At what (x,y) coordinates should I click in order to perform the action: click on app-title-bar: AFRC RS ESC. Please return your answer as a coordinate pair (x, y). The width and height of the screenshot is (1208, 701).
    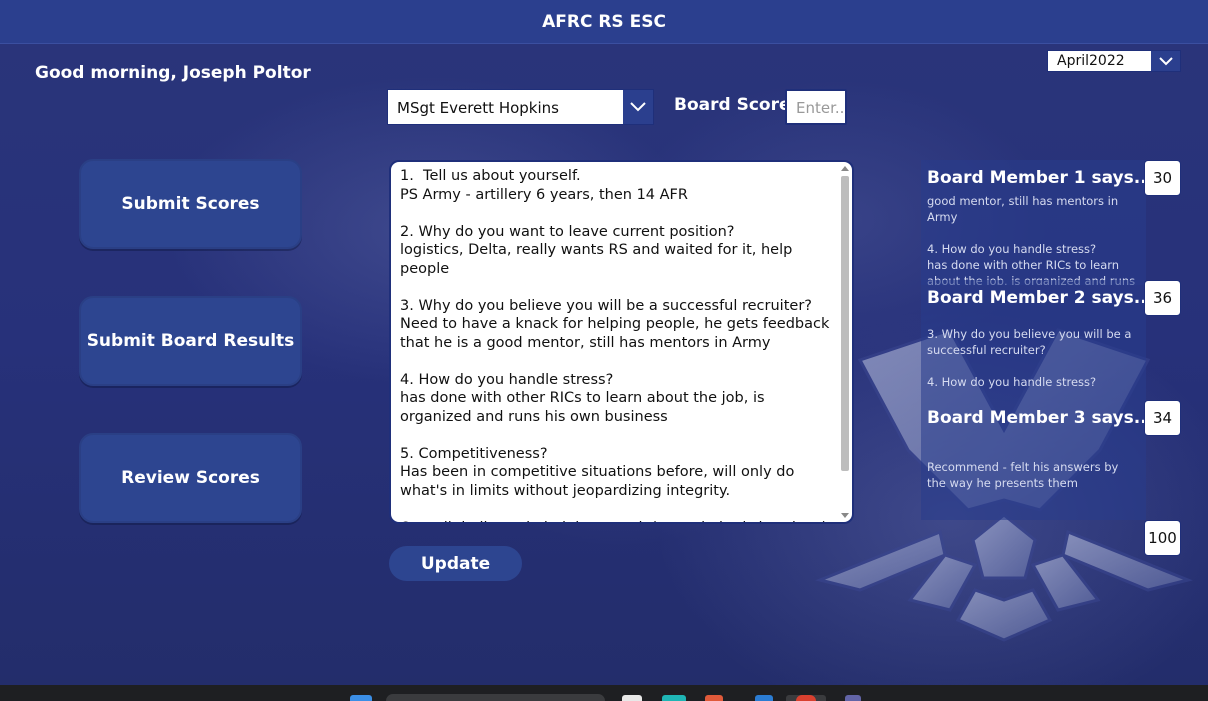
    Looking at the image, I should click on (604, 22).